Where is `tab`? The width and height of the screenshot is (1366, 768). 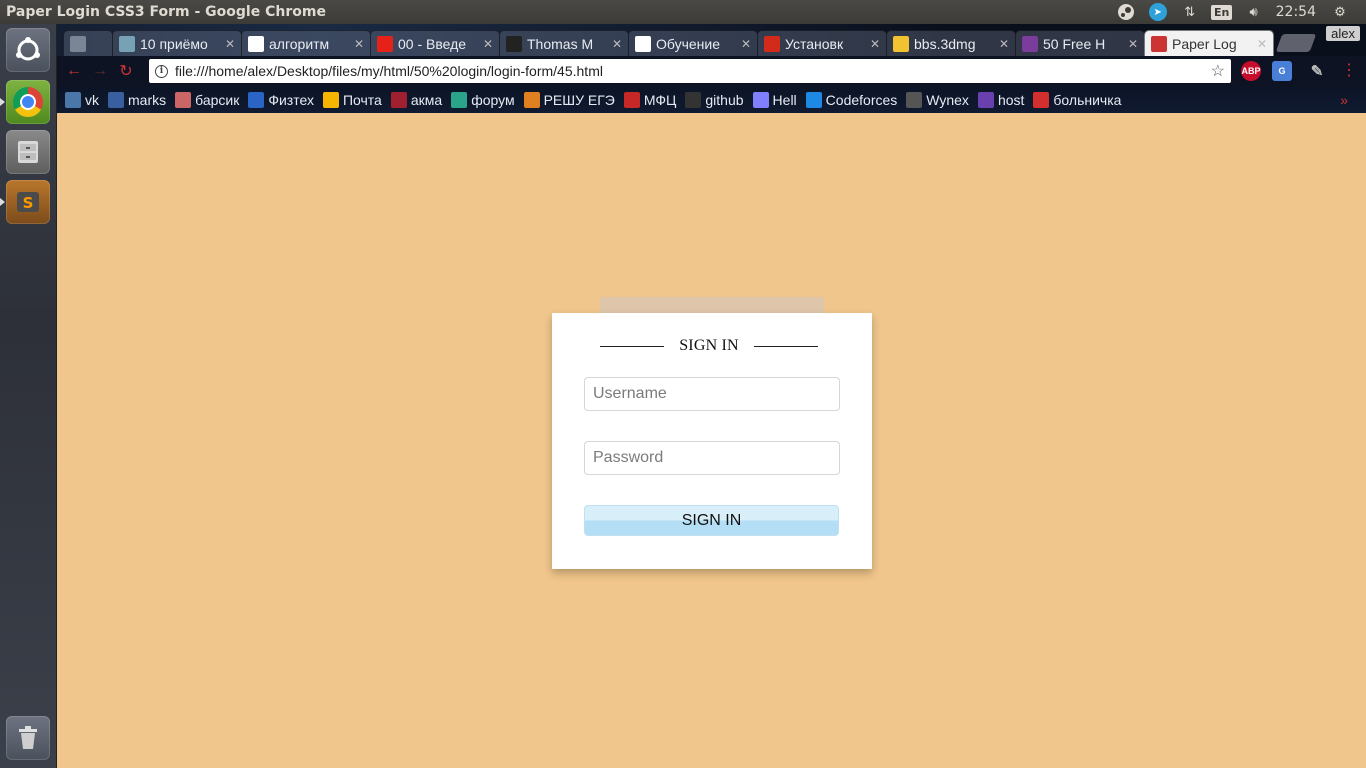
tab is located at coordinates (88, 43).